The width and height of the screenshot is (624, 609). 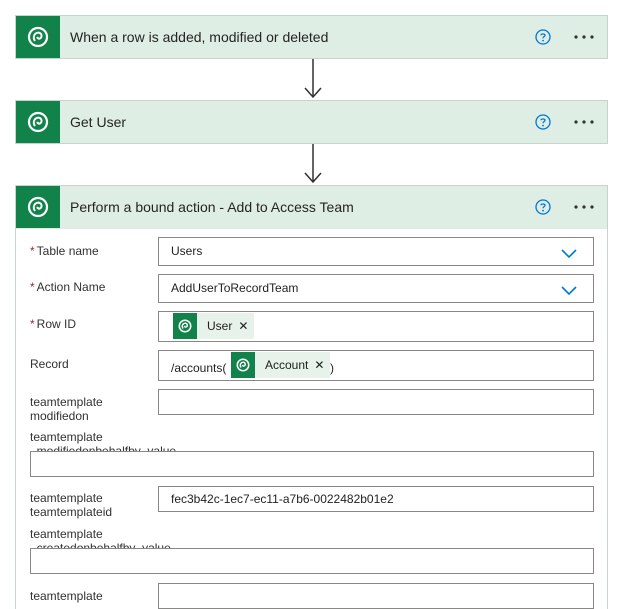 I want to click on record-prefix: /accounts(, so click(x=199, y=368).